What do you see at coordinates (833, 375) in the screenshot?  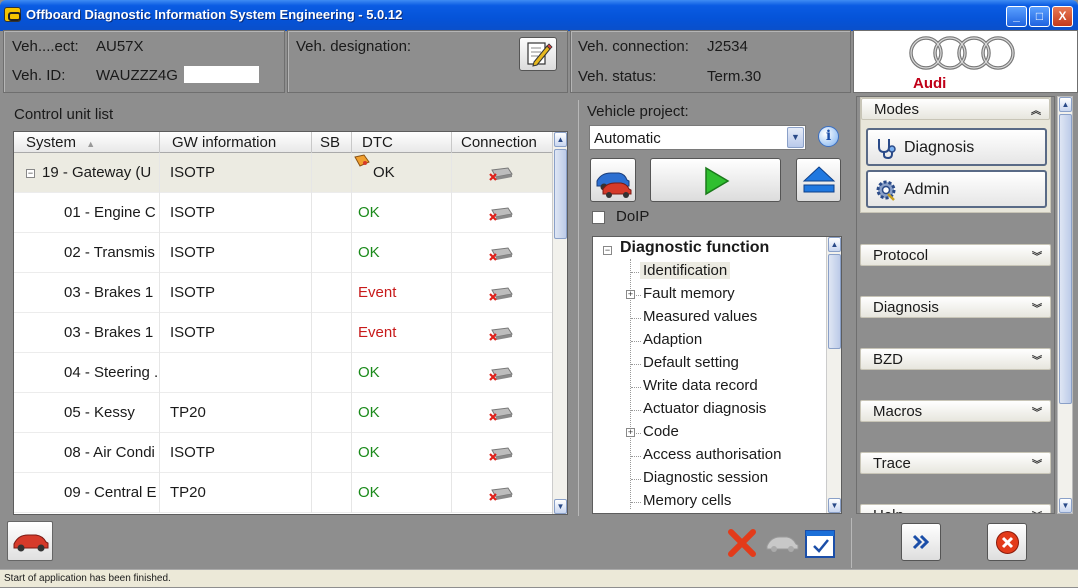 I see `tree-scrollbar: ▲ ▼` at bounding box center [833, 375].